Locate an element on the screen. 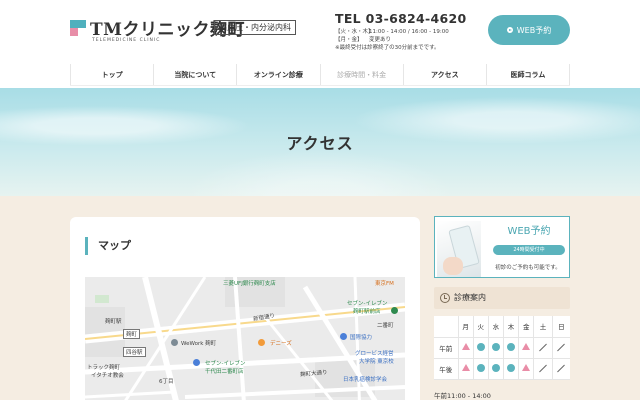 This screenshot has width=640, height=400. map-label-kojimachi-station: 麹町駅 is located at coordinates (113, 322).